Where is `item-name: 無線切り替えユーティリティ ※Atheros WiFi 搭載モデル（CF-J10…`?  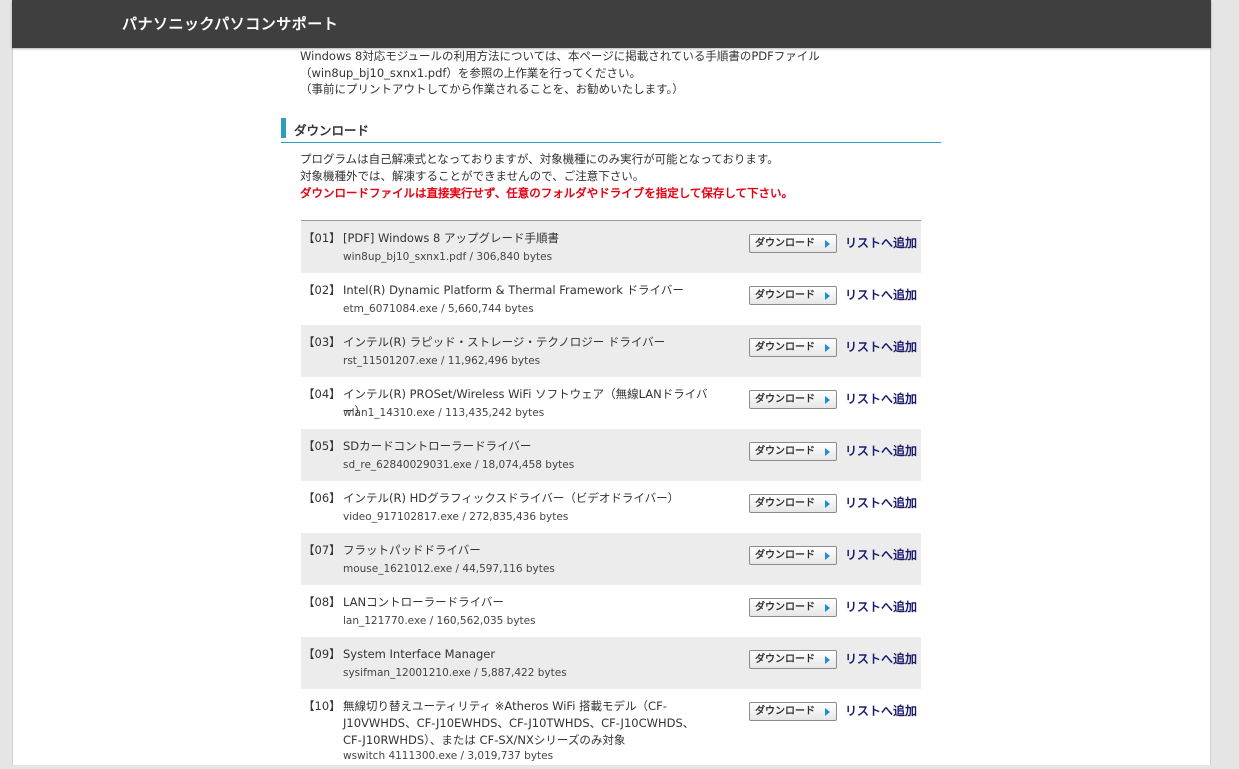 item-name: 無線切り替えユーティリティ ※Atheros WiFi 搭載モデル（CF-J10… is located at coordinates (519, 723).